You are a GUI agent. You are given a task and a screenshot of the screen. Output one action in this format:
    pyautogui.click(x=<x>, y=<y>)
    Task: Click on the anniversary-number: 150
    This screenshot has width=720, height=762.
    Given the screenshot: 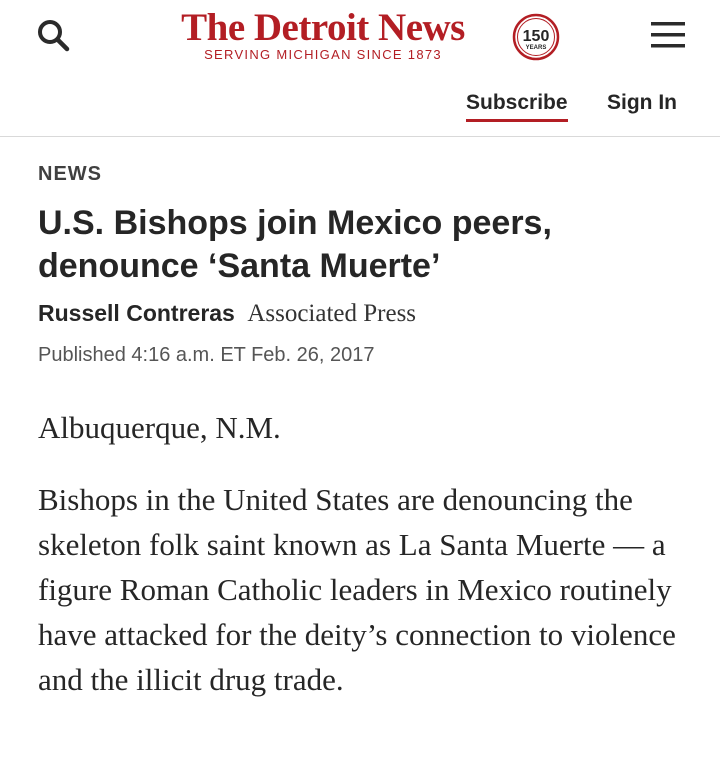 What is the action you would take?
    pyautogui.click(x=536, y=36)
    